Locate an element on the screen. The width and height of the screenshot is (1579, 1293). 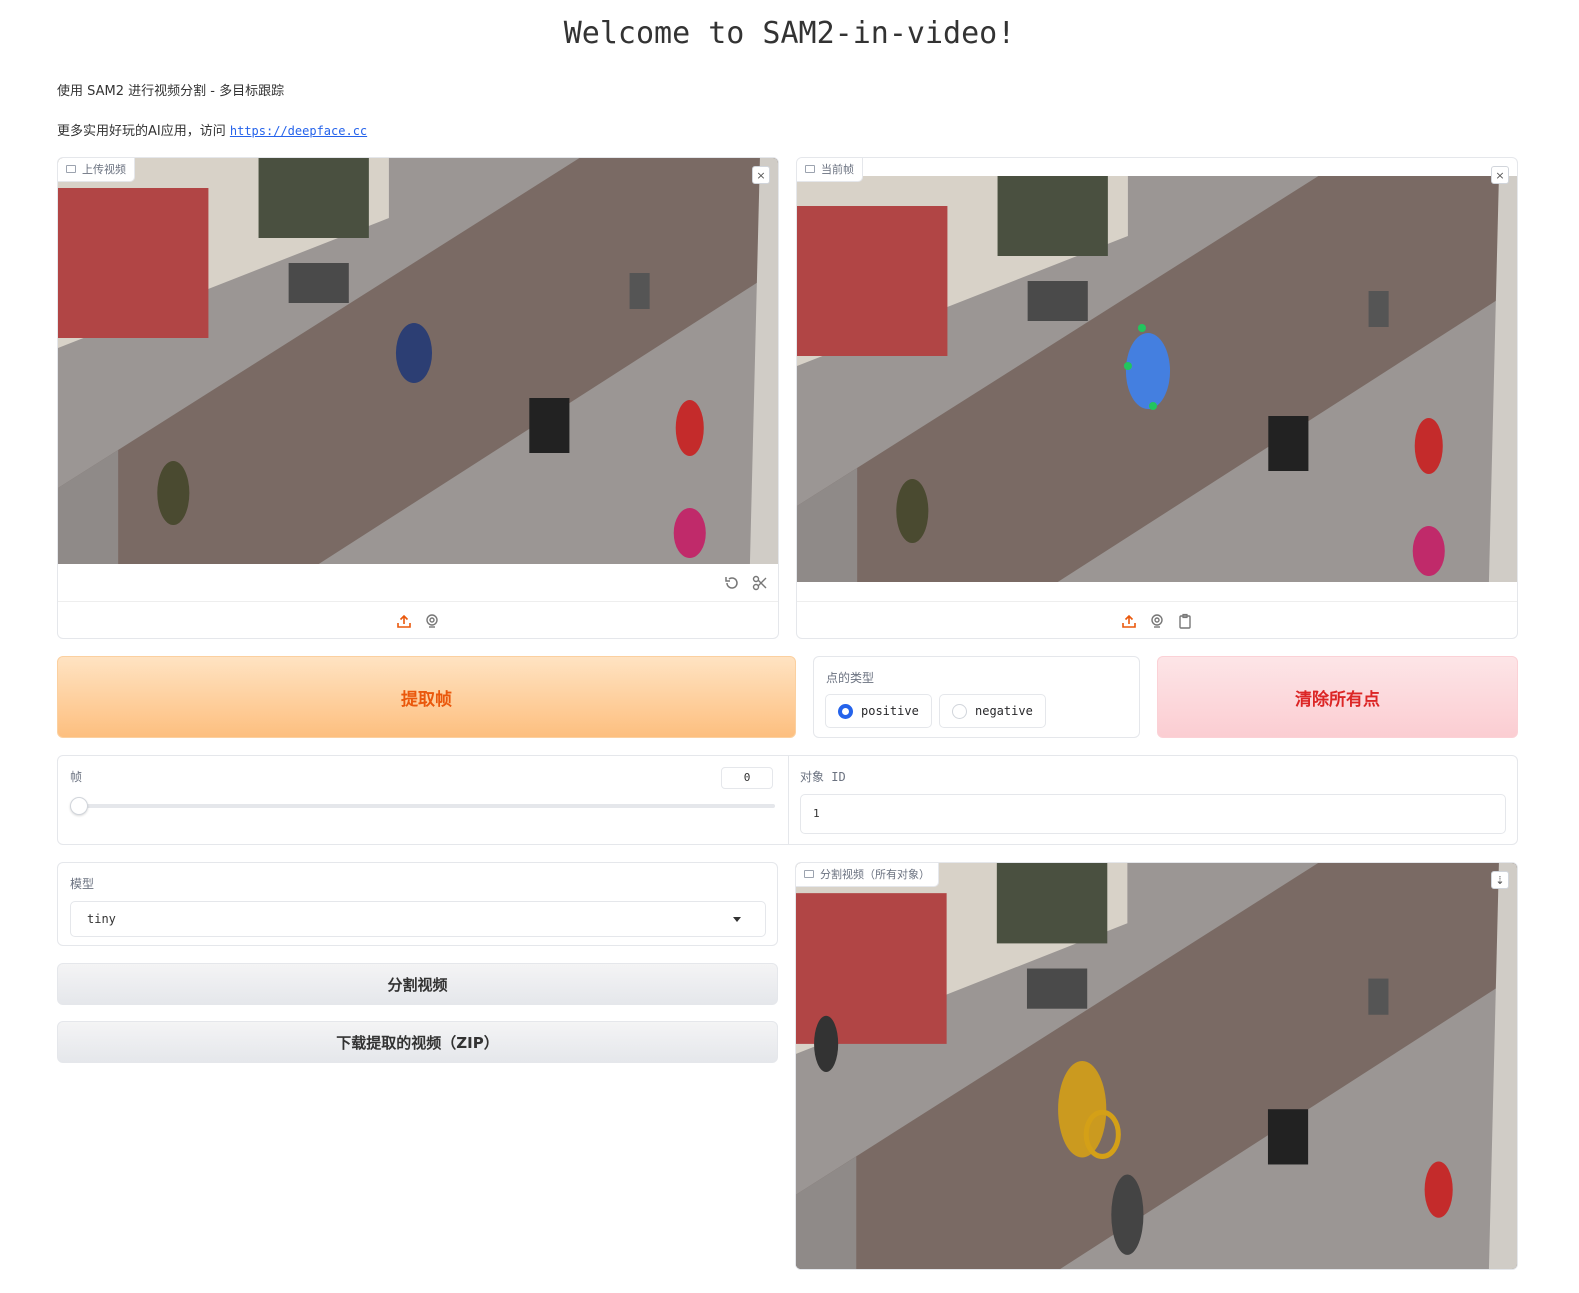
radio-positive: positive is located at coordinates (878, 711).